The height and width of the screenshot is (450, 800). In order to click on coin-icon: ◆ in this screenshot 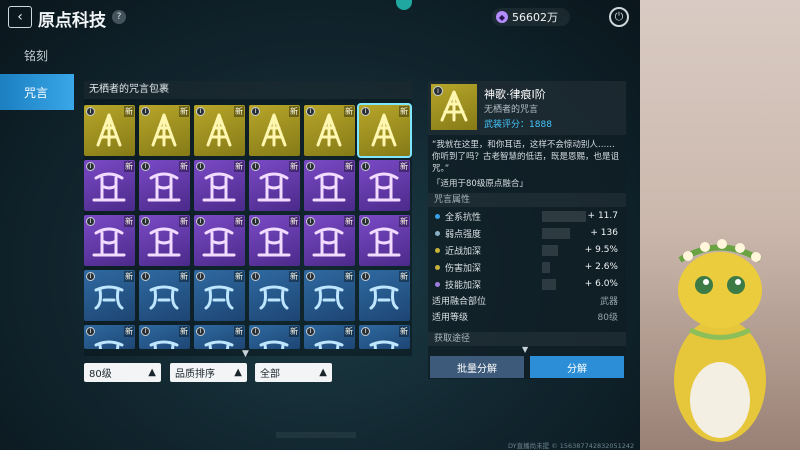, I will do `click(502, 17)`.